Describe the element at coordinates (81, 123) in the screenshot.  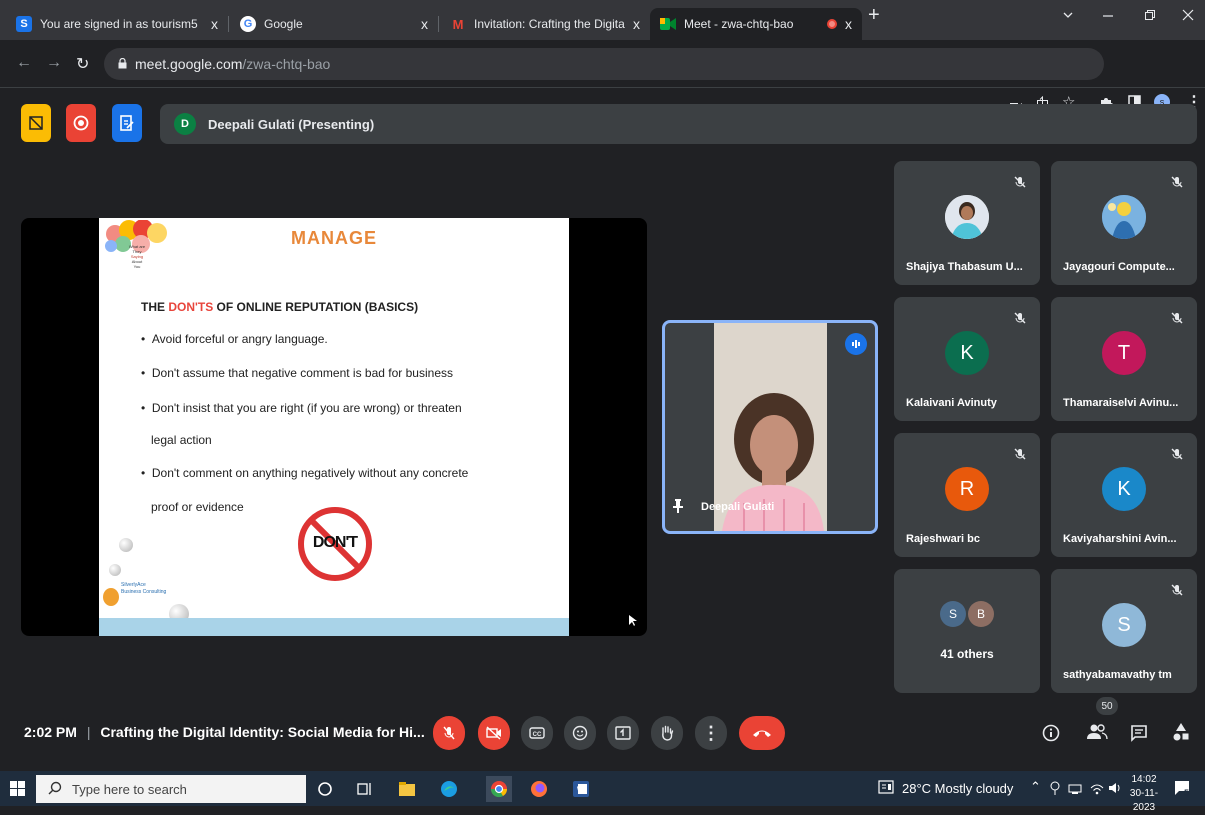
I see `record-extension-icon` at that location.